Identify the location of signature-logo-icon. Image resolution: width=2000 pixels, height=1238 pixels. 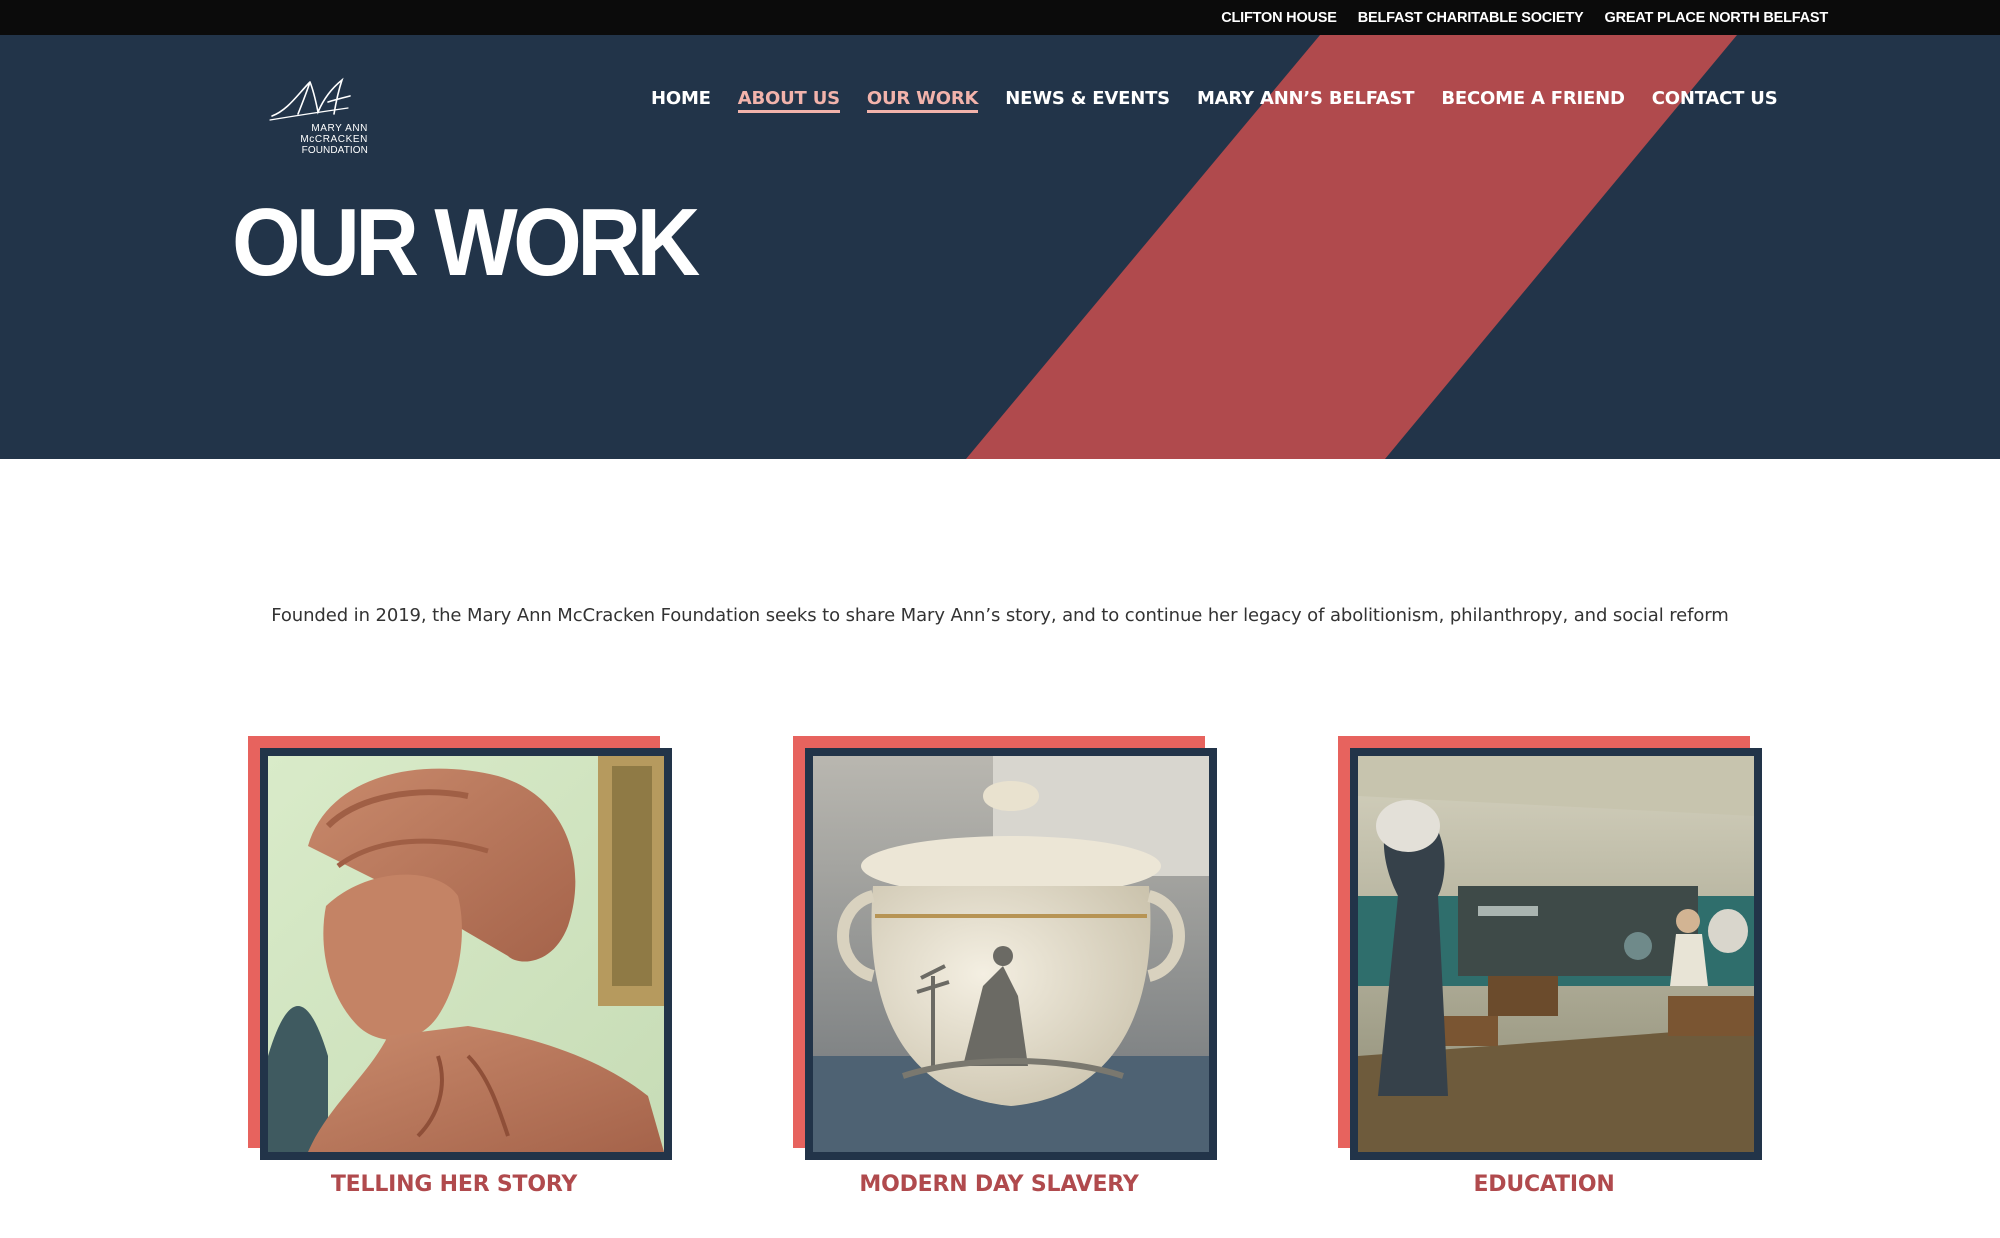
(310, 99).